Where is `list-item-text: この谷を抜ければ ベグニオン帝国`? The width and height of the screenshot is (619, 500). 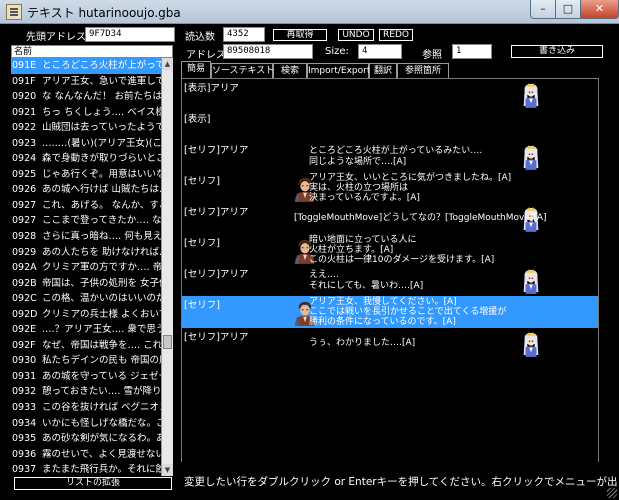
list-item-text: この谷を抜ければ ベグニオン帝国 is located at coordinates (101, 408).